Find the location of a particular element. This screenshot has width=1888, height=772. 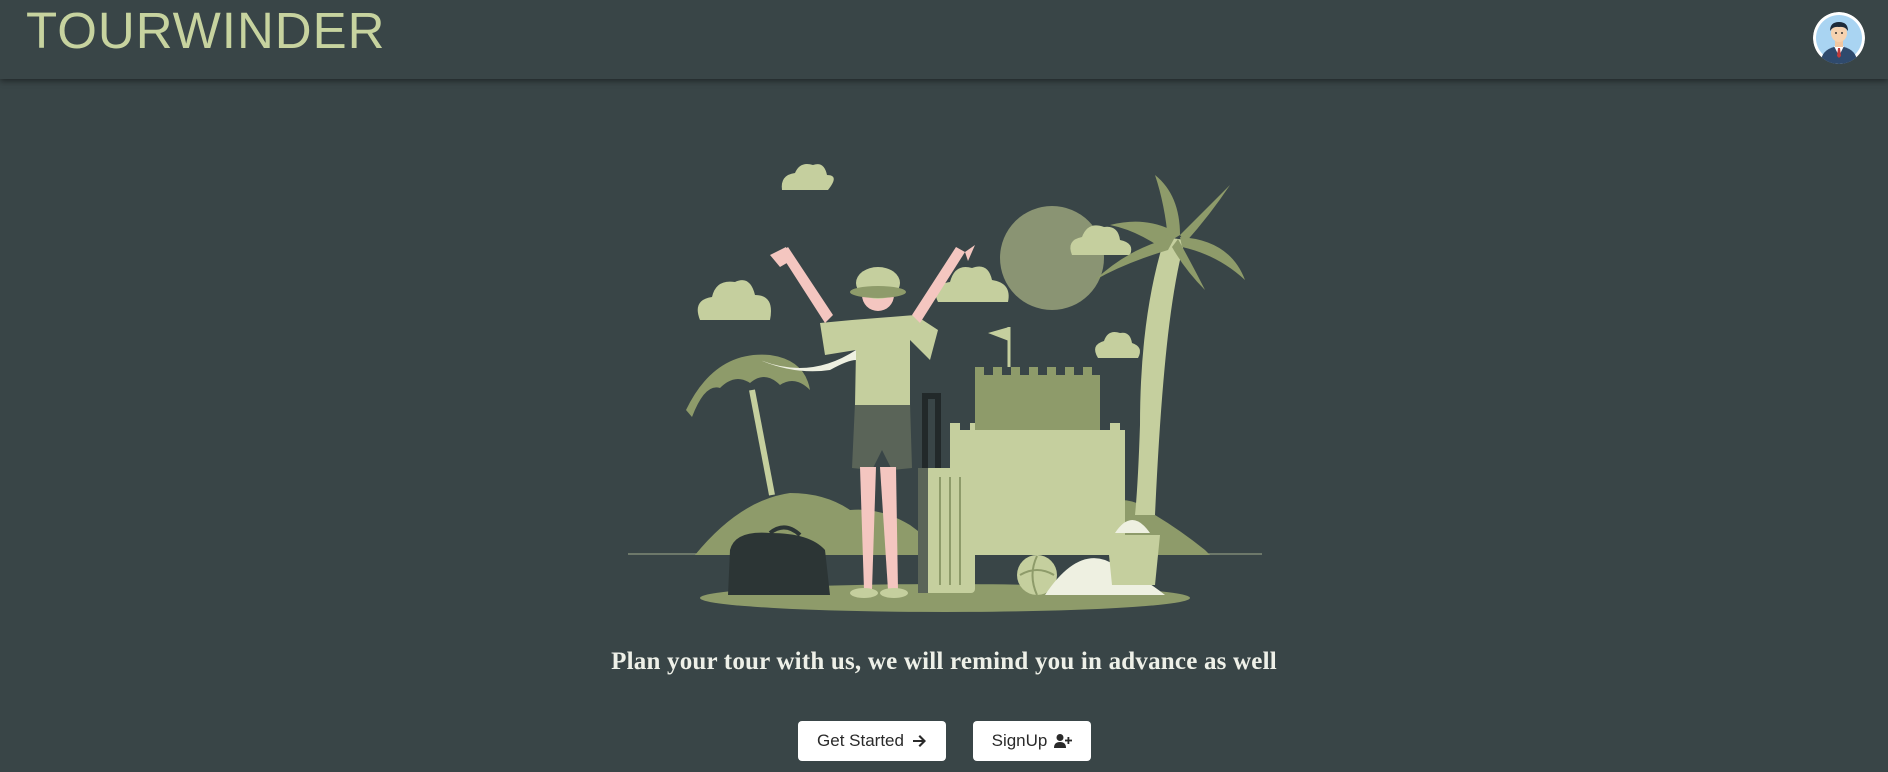

top-navbar: TOURWINDER is located at coordinates (944, 39).